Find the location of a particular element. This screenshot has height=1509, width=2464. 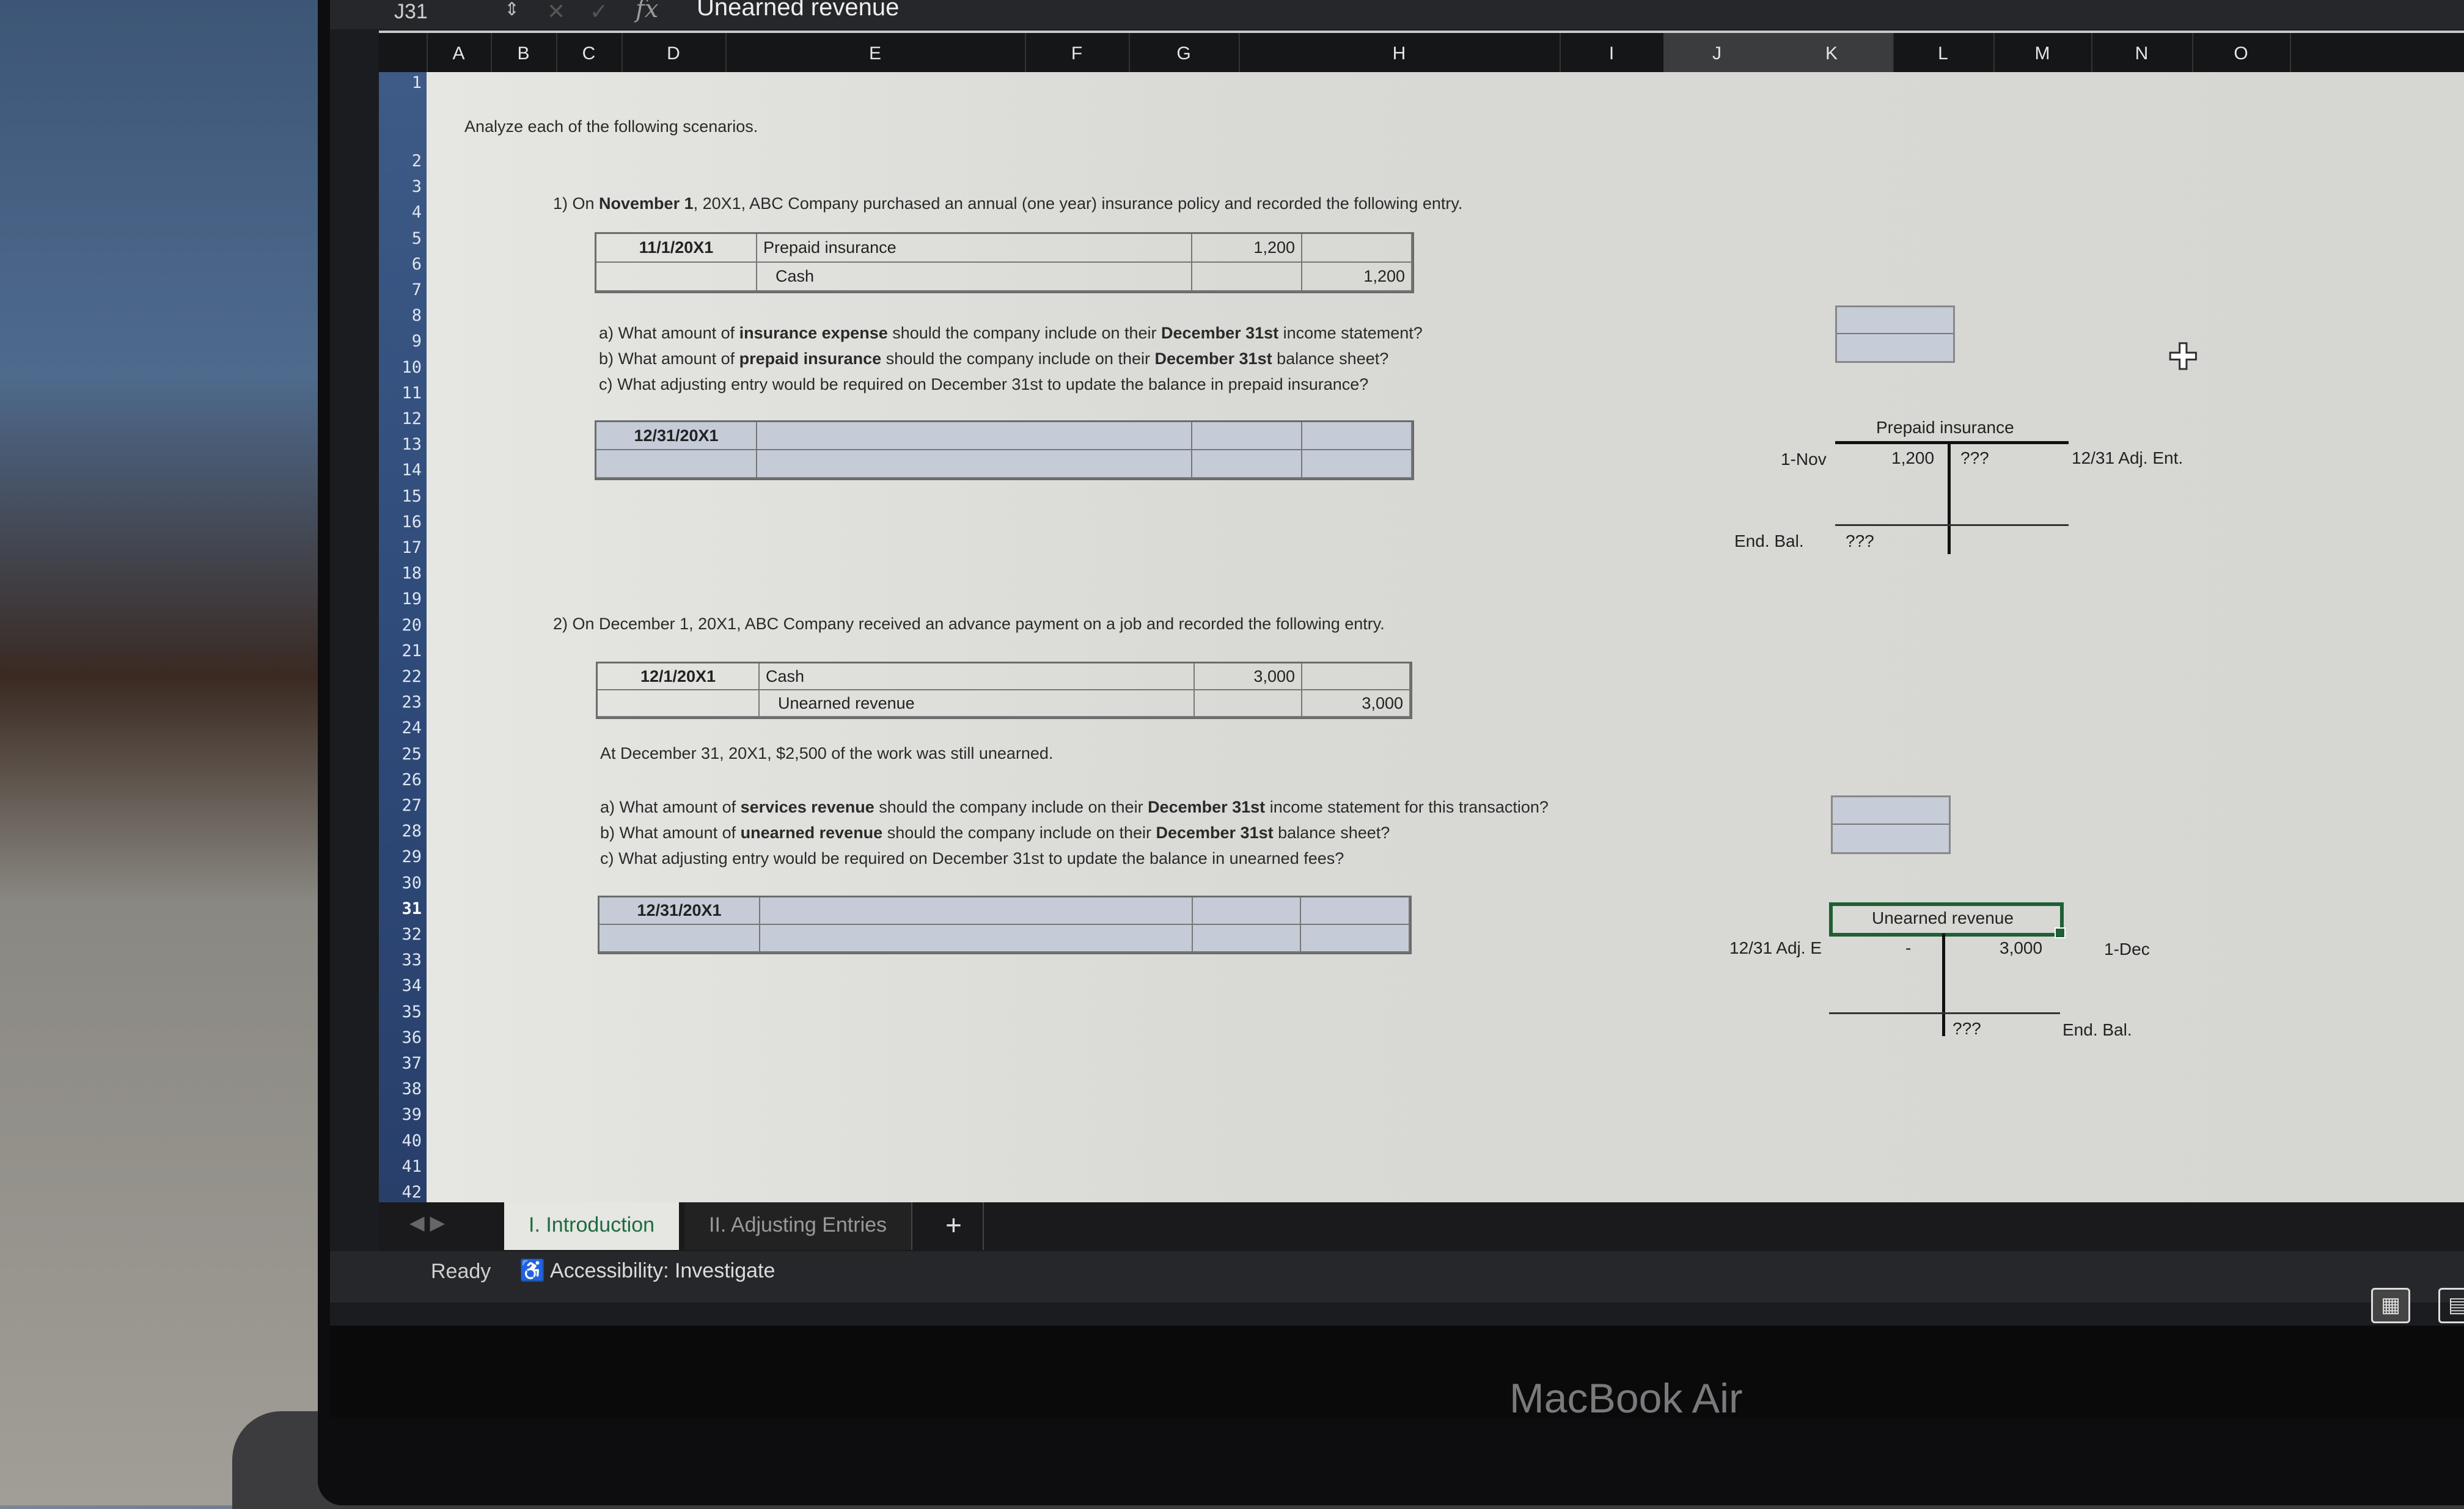

row-header-37: 37 is located at coordinates (412, 1063).